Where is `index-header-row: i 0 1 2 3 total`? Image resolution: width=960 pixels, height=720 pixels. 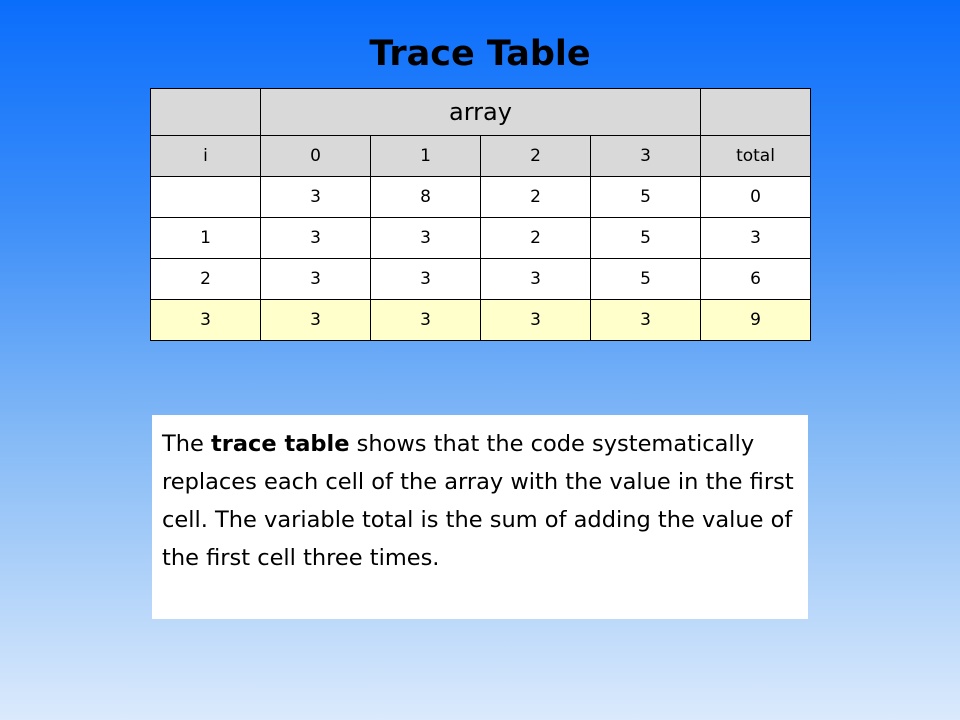 index-header-row: i 0 1 2 3 total is located at coordinates (480, 156).